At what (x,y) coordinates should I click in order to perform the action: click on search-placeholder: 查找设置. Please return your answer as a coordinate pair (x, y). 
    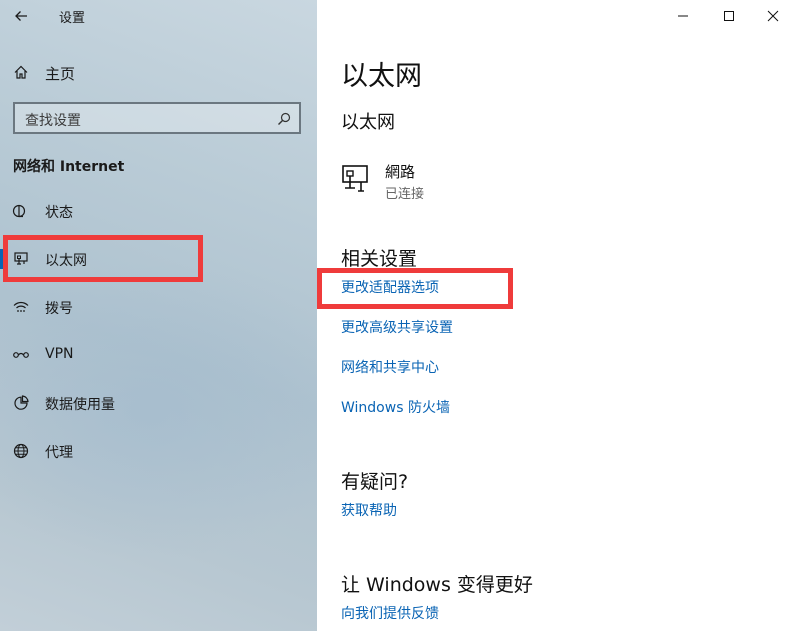
    Looking at the image, I should click on (53, 121).